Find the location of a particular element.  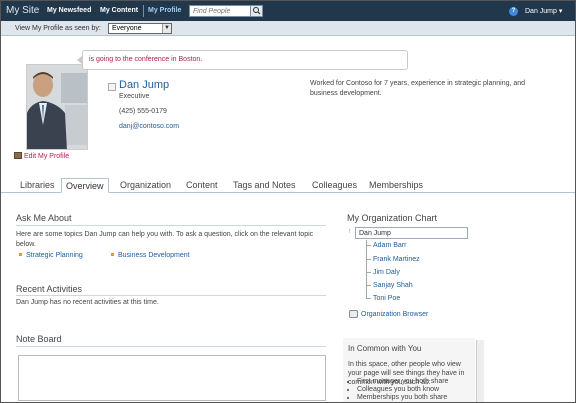

profile-email-link: danj@contoso.com is located at coordinates (149, 126).